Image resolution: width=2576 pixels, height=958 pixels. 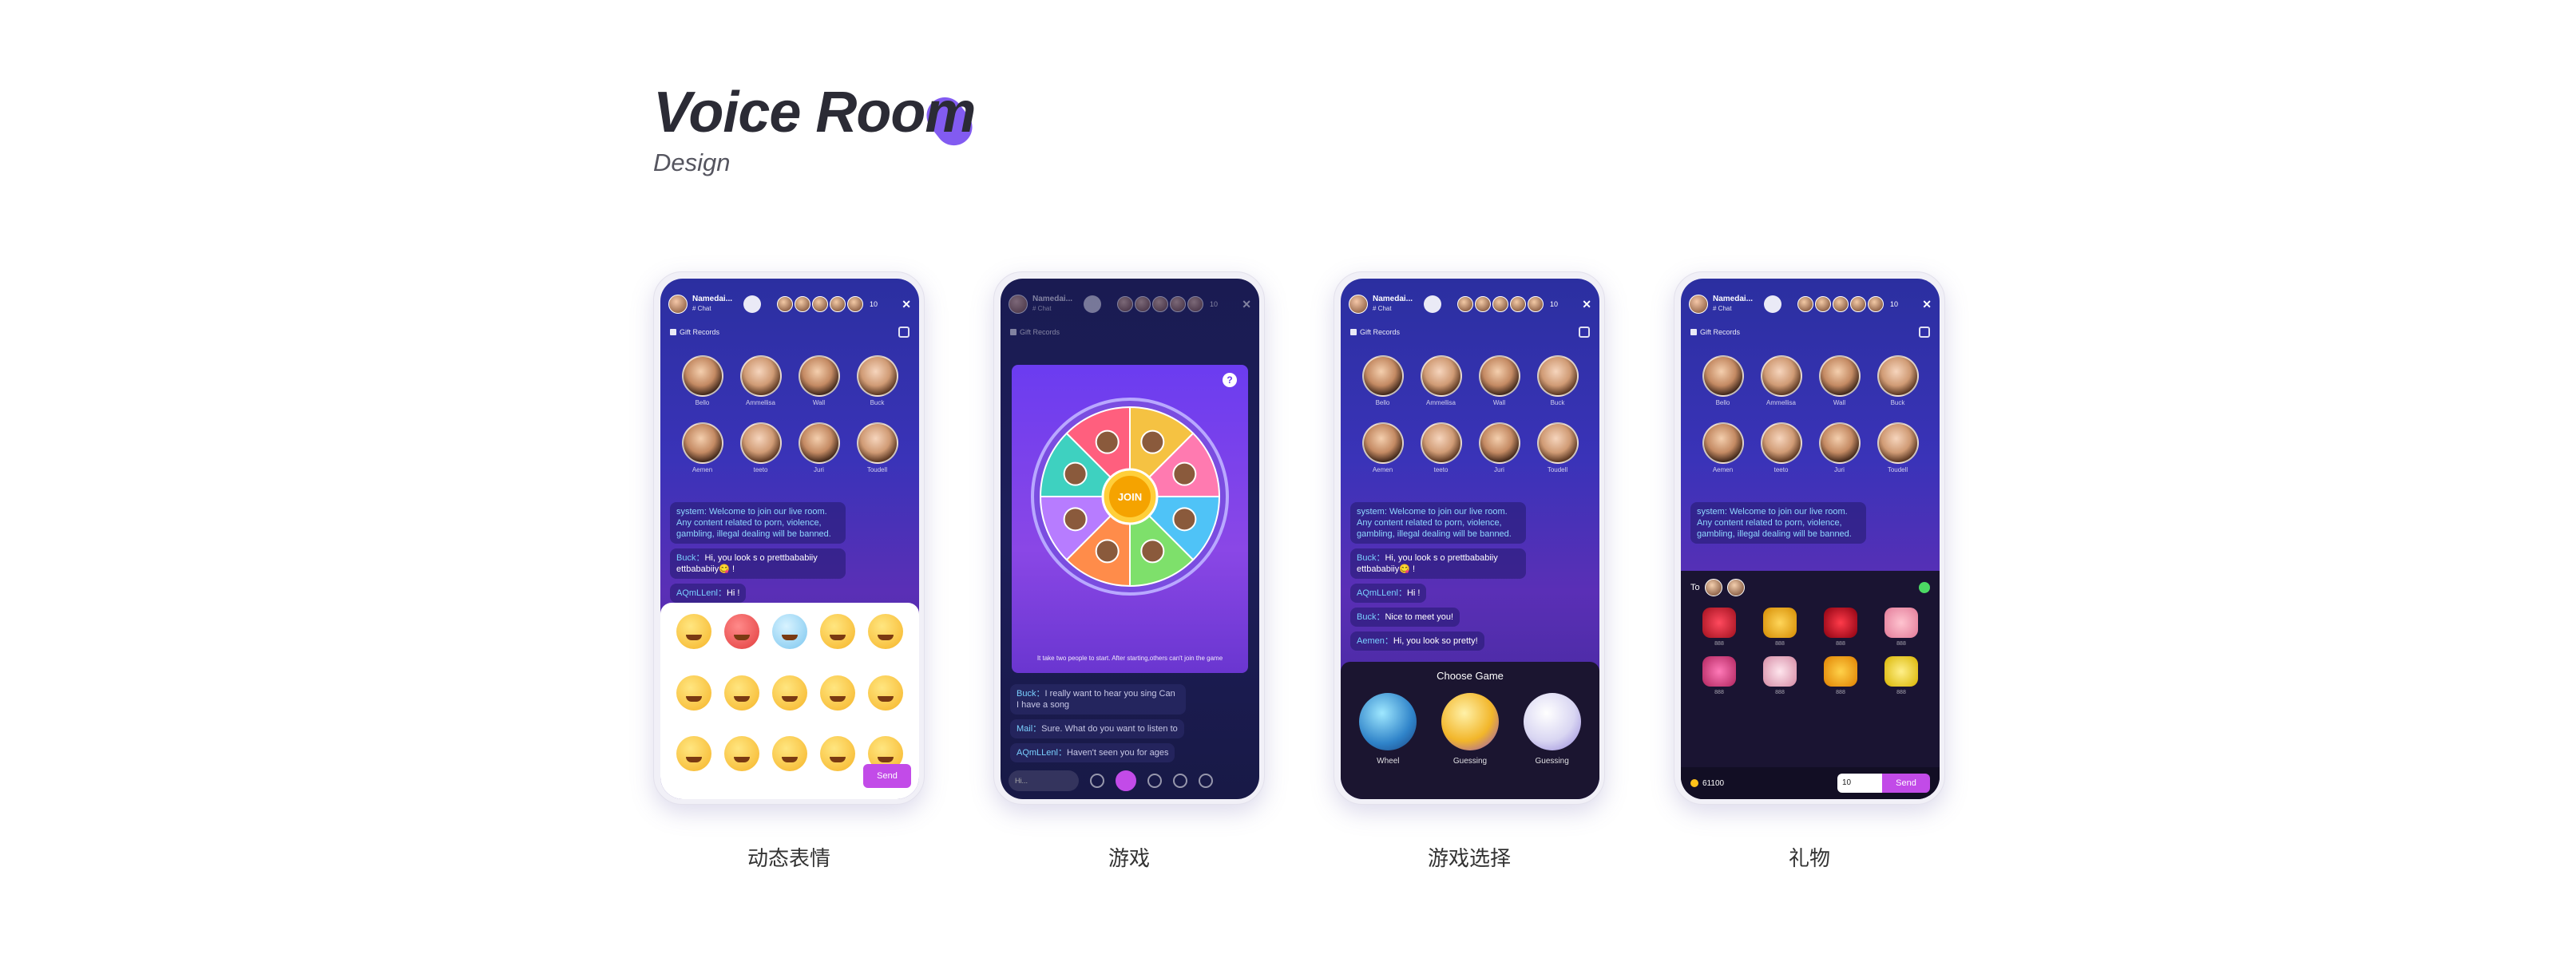 I want to click on emoji-grin-icon, so click(x=885, y=693).